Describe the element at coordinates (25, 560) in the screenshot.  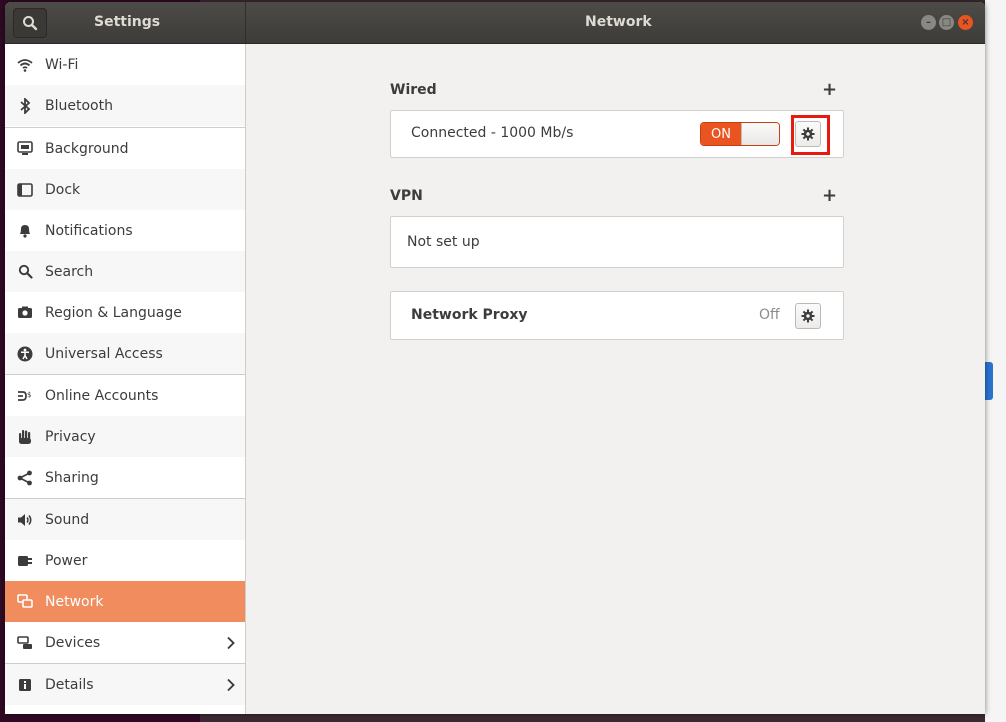
I see `plug-icon` at that location.